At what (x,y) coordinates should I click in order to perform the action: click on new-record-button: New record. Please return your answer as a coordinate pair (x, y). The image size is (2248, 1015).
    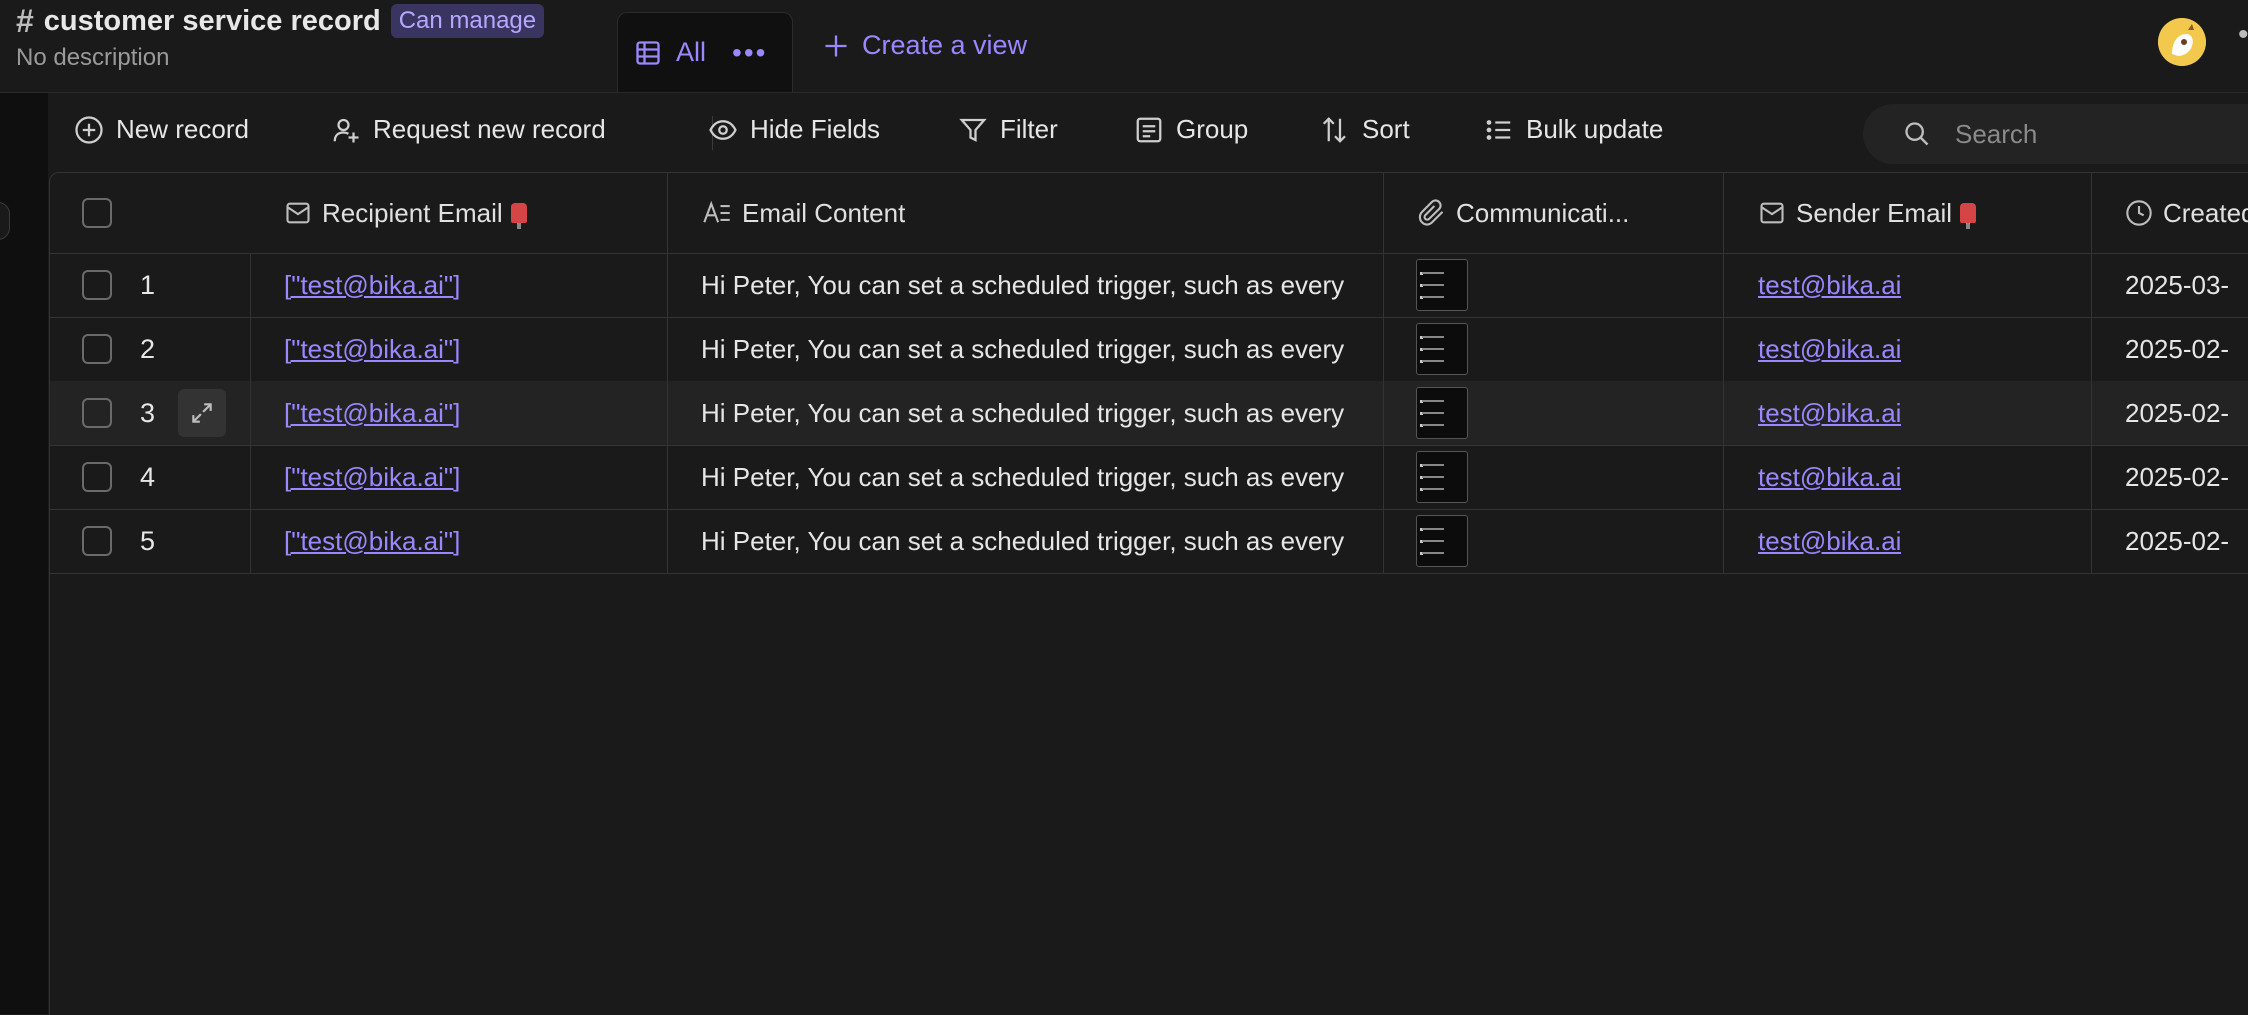
    Looking at the image, I should click on (161, 129).